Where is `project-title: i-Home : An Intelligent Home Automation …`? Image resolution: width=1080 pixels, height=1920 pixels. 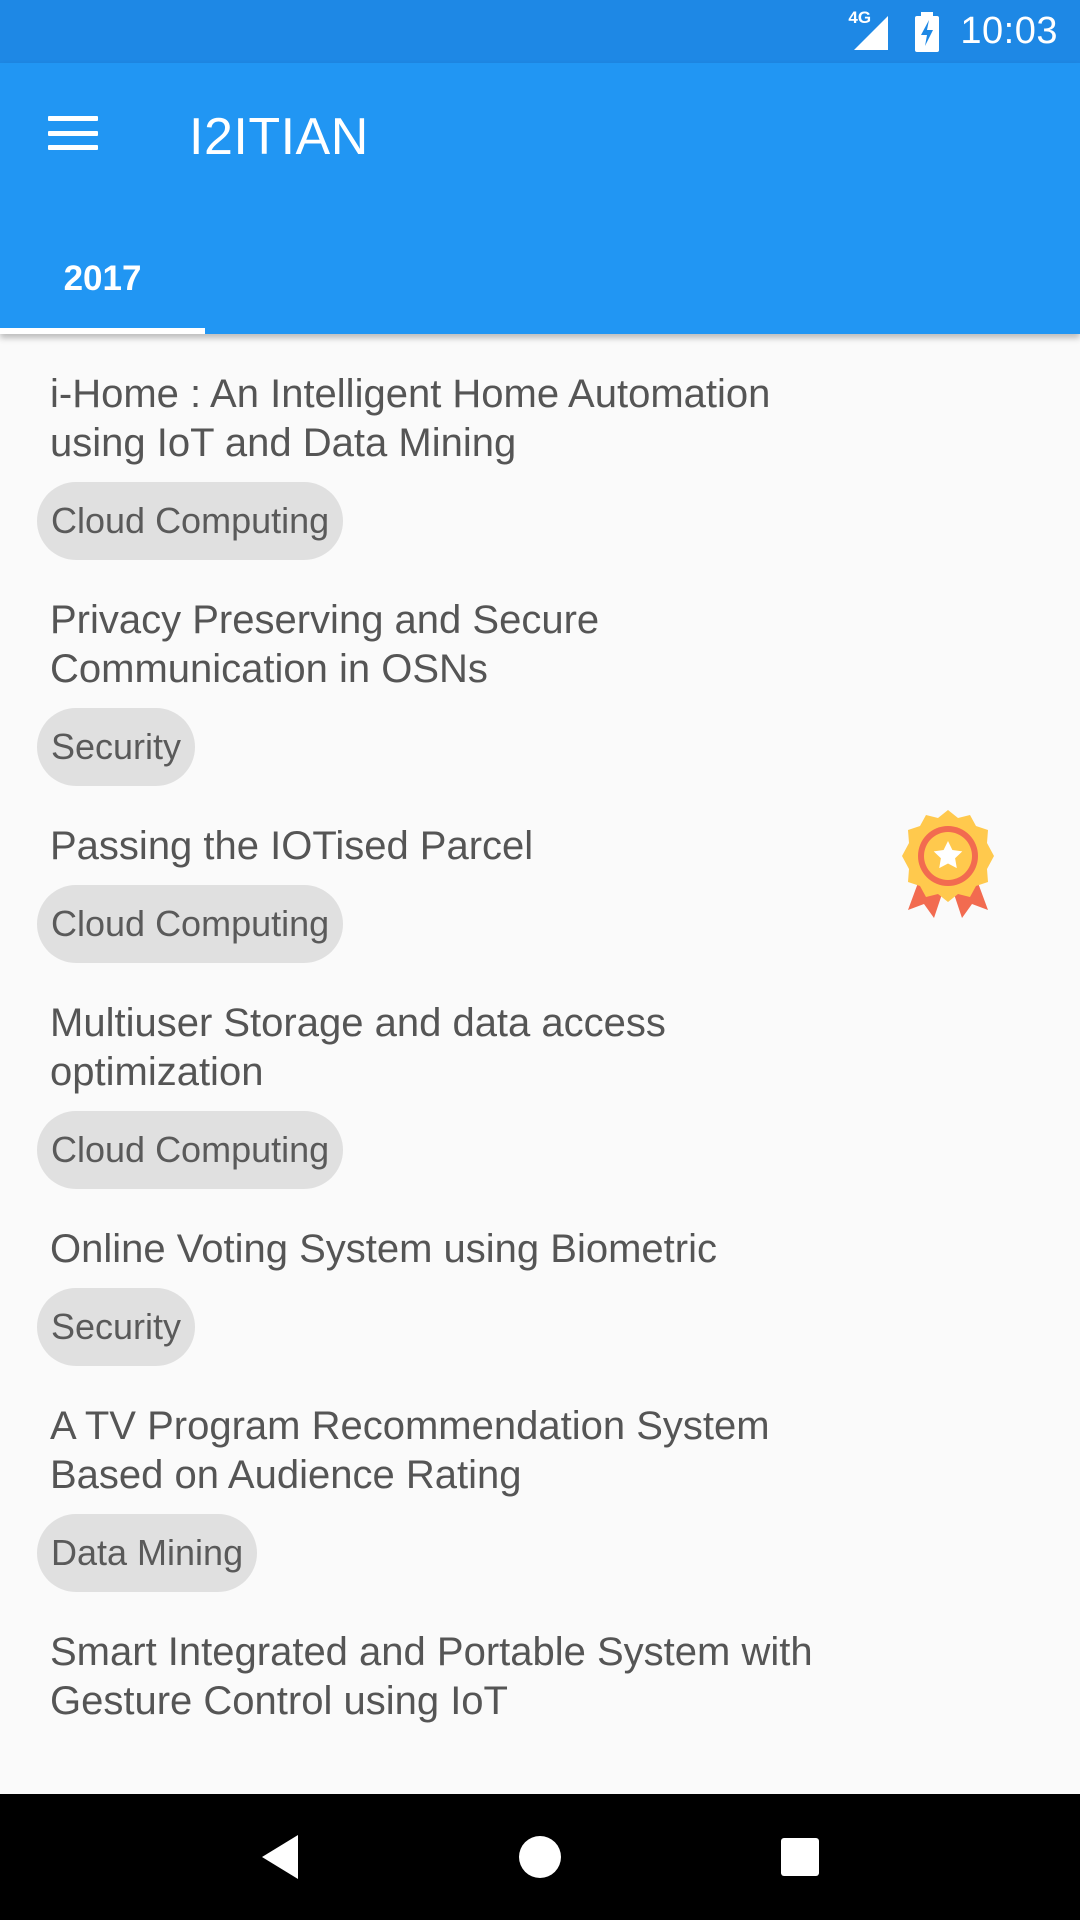
project-title: i-Home : An Intelligent Home Automation … is located at coordinates (410, 418).